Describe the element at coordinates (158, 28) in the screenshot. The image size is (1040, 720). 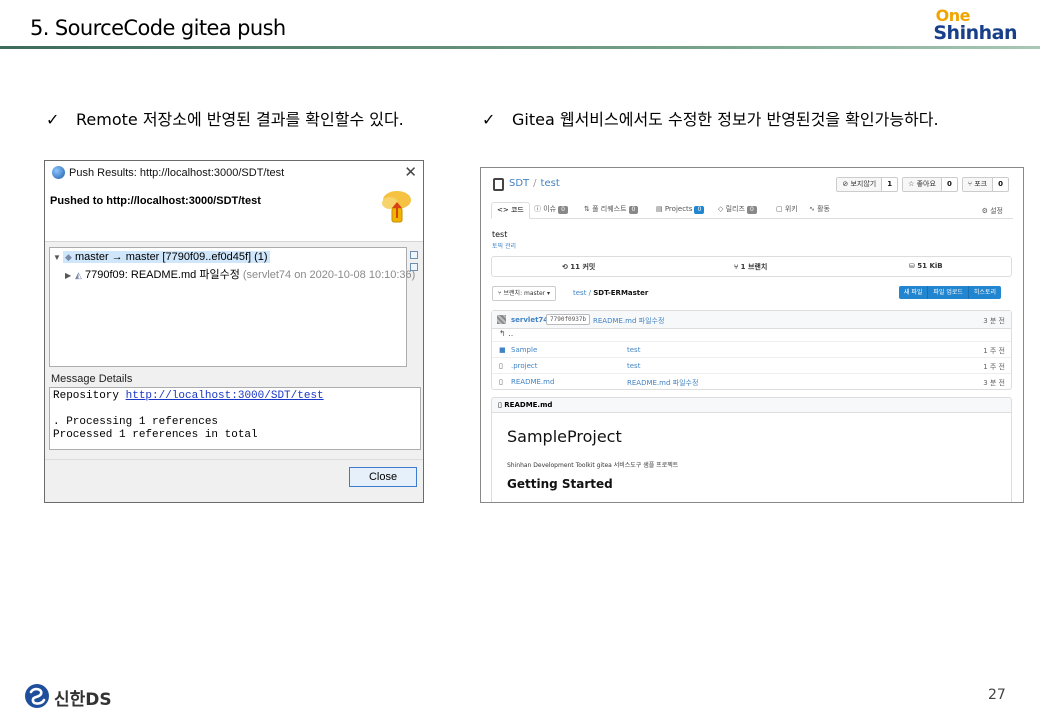
I see `slide-title: 5. SourceCode gitea push` at that location.